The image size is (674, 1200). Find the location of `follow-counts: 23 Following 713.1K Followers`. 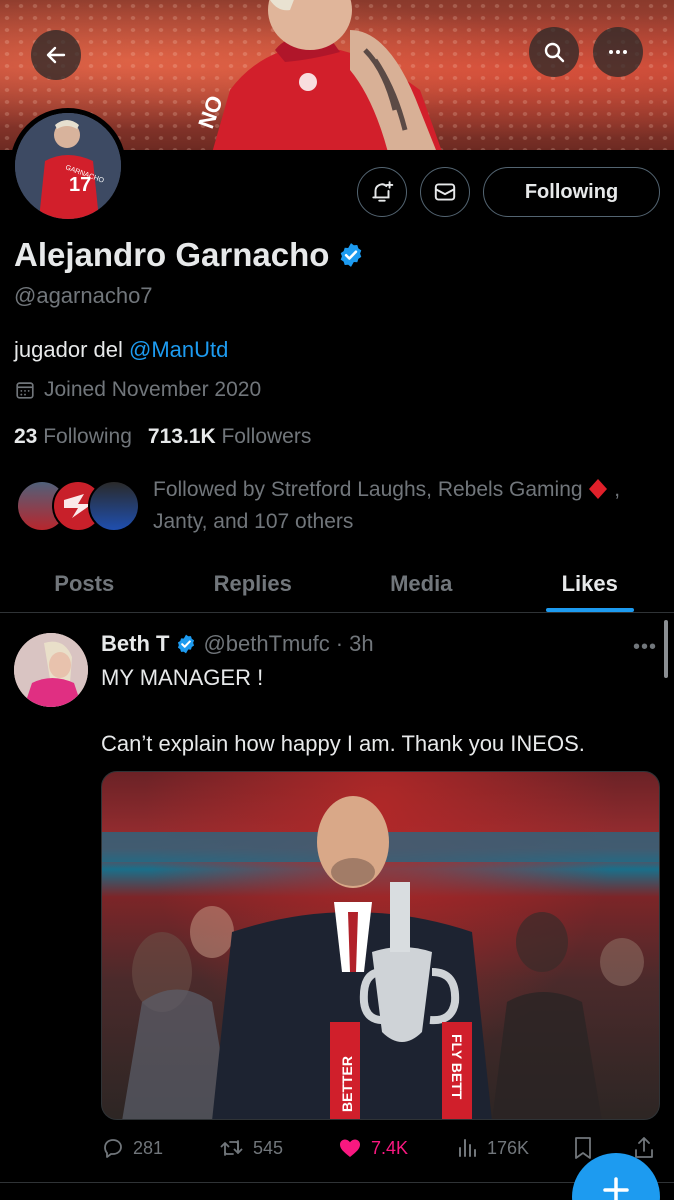

follow-counts: 23 Following 713.1K Followers is located at coordinates (162, 437).